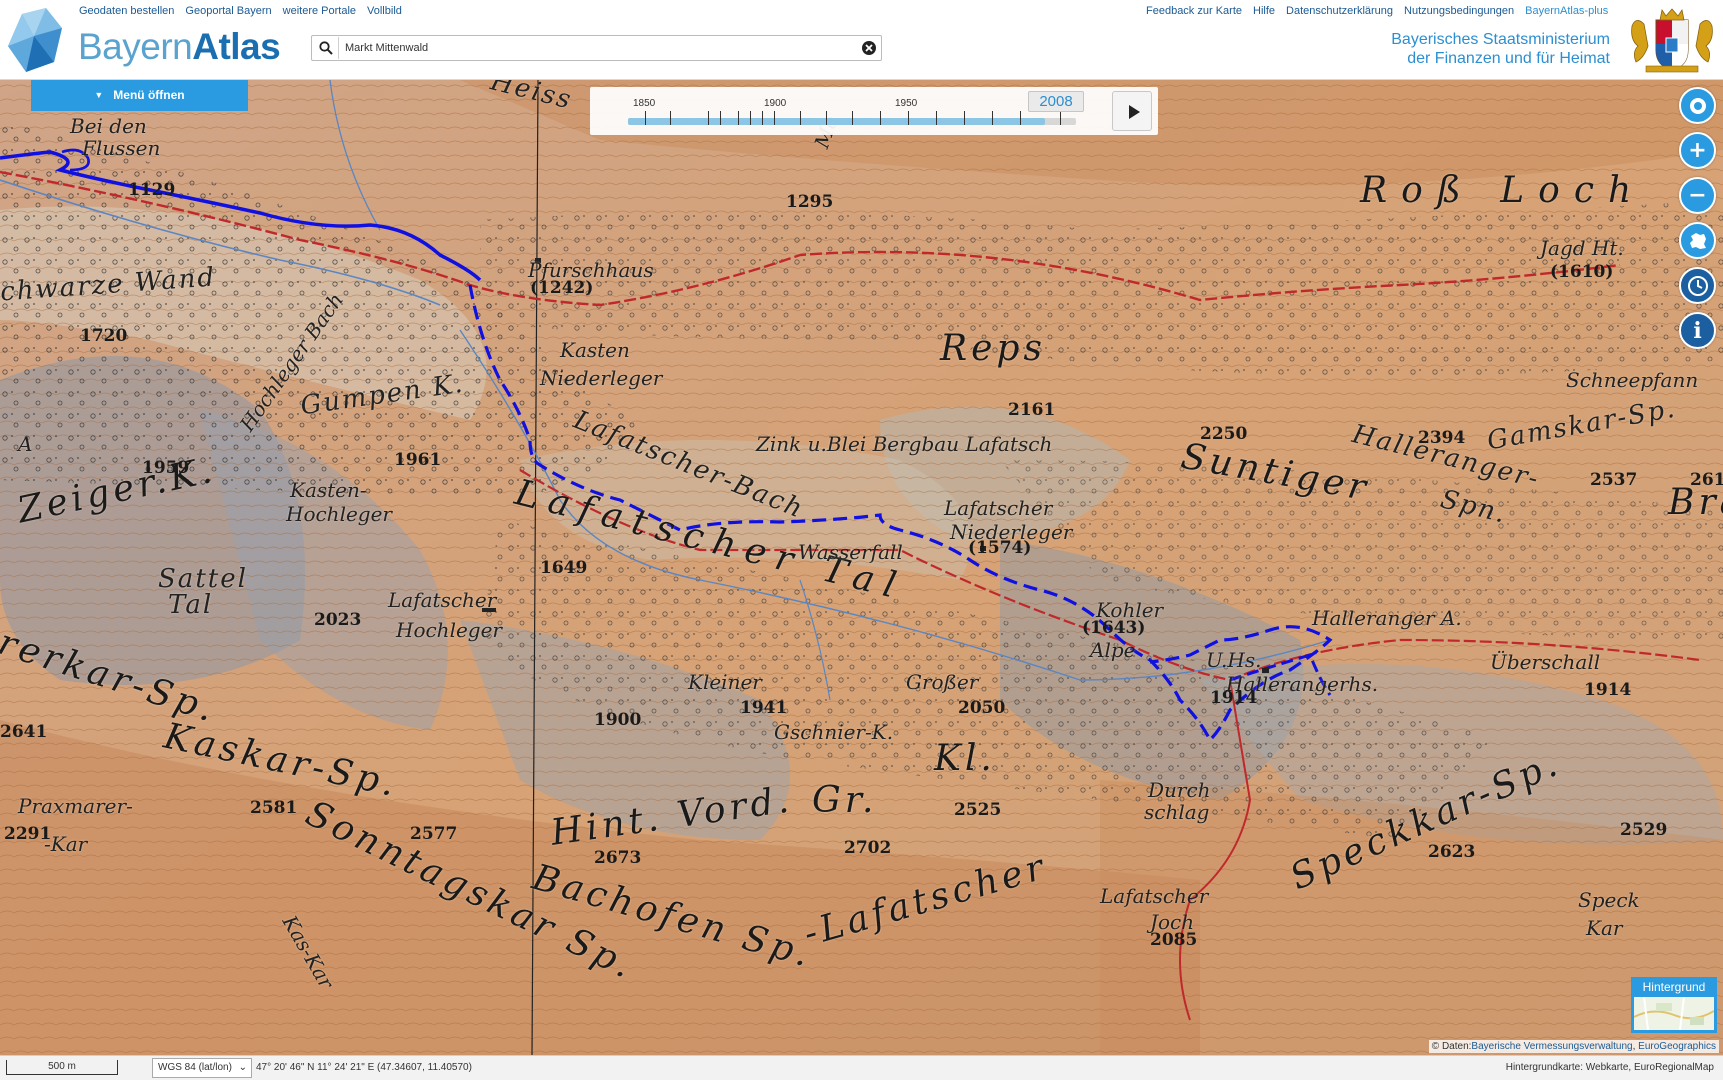  Describe the element at coordinates (1459, 11) in the screenshot. I see `link-nutzungsbedingungen: Nutzungsbedingungen` at that location.